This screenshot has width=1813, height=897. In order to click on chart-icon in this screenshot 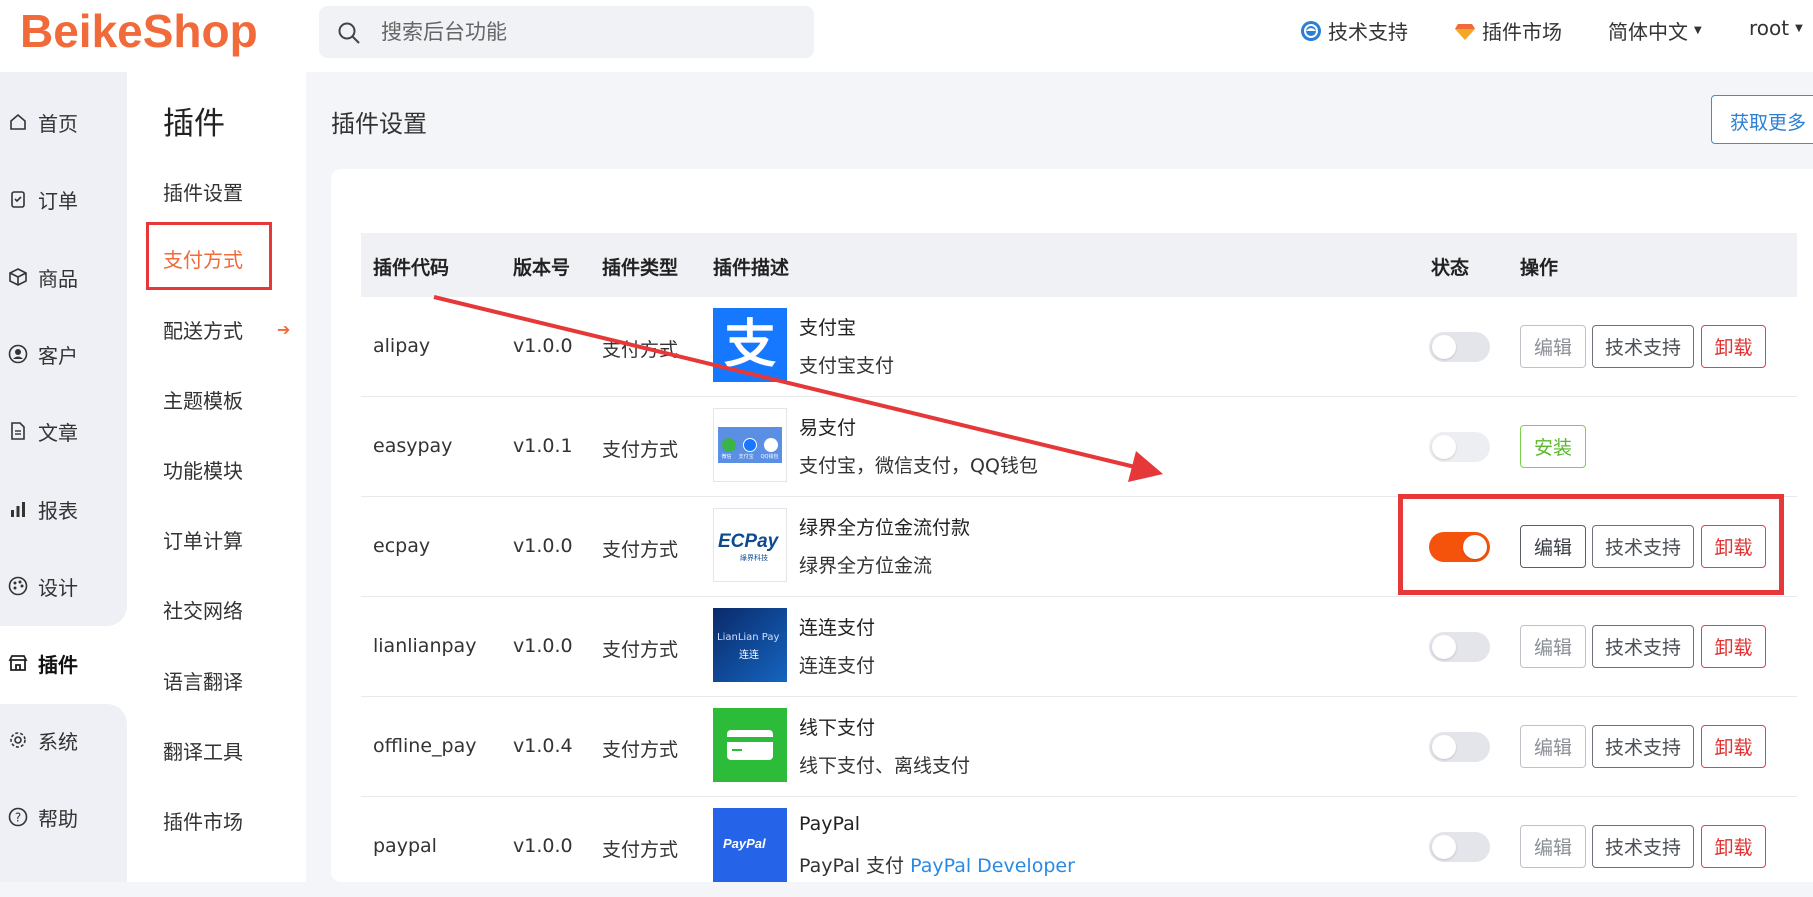, I will do `click(18, 509)`.